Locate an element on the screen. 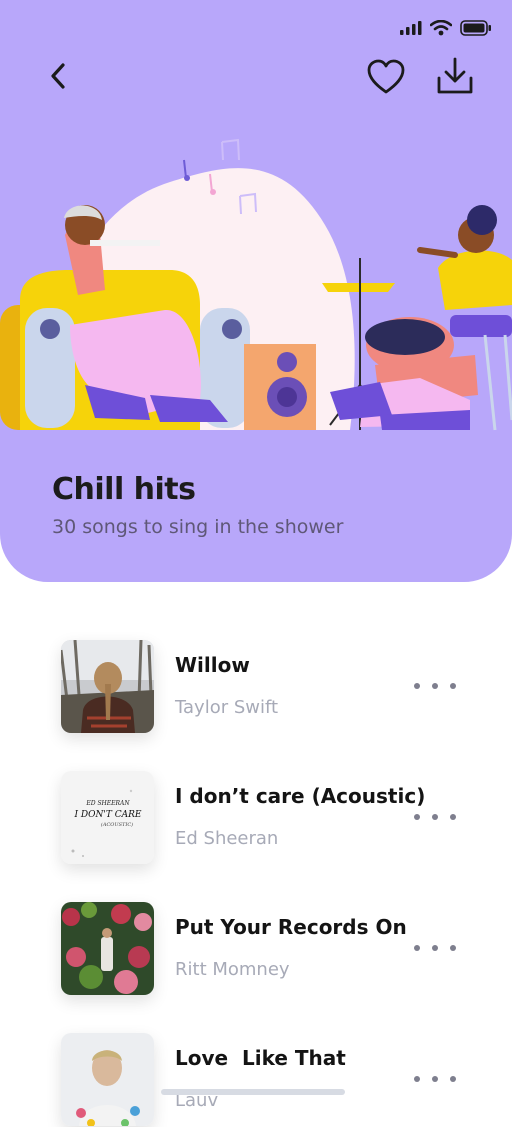 Image resolution: width=512 pixels, height=1127 pixels. album-cover: ED SHEERAN I DON'T CARE (ACOUSTIC) is located at coordinates (107, 817).